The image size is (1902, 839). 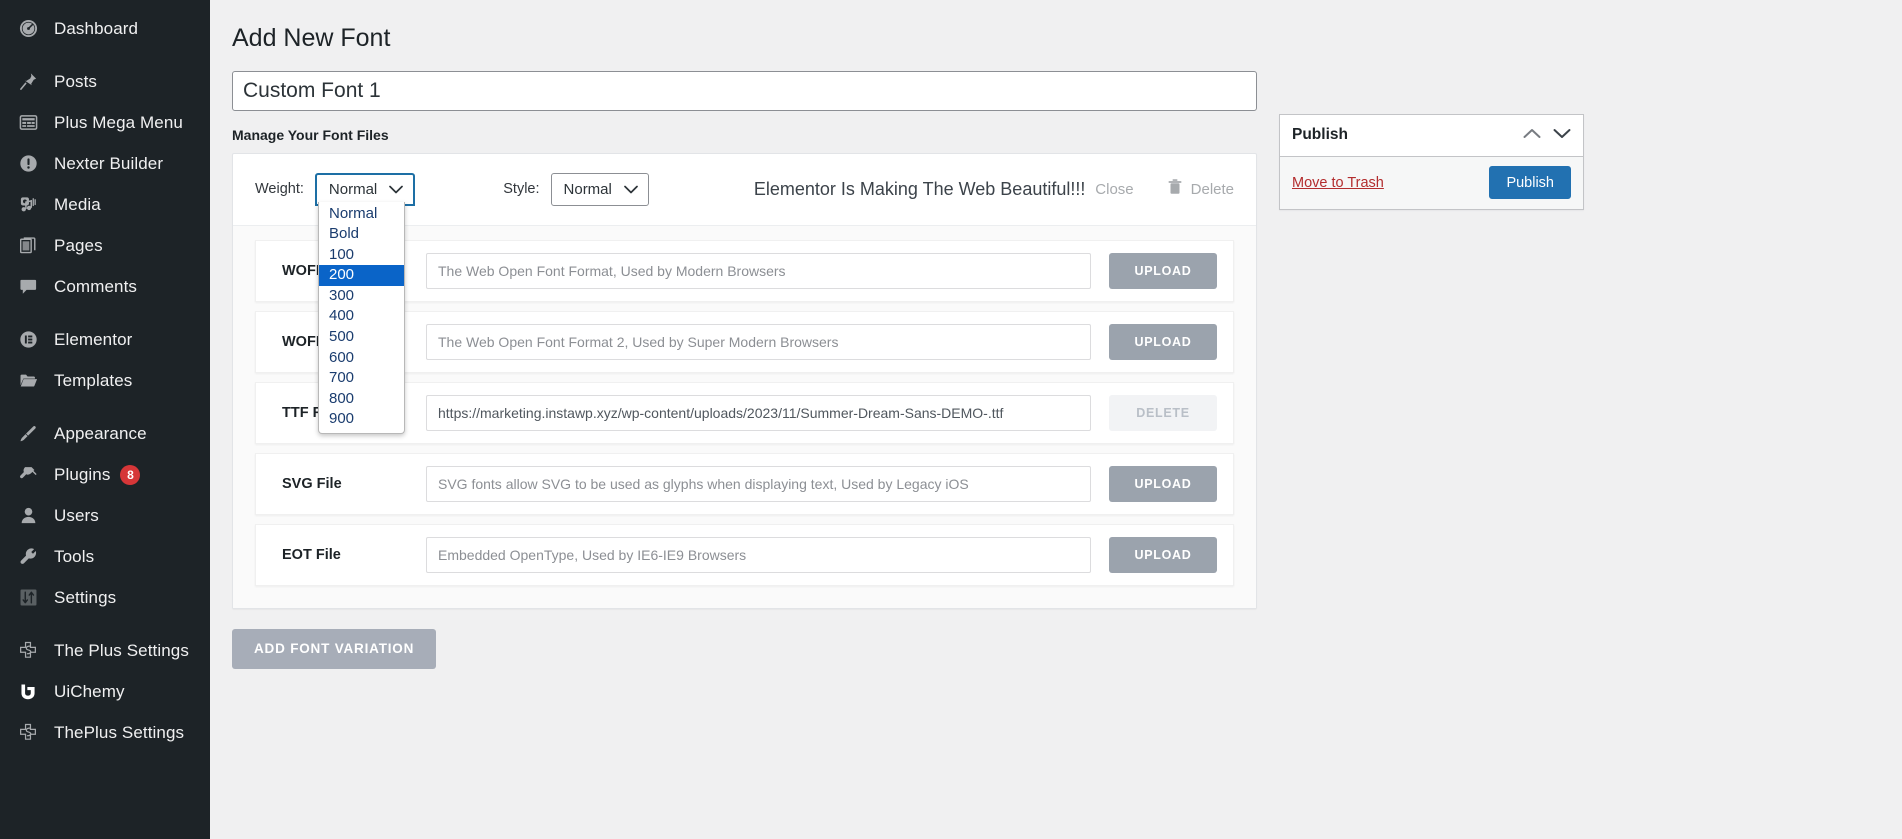 I want to click on font-file-label: EOT File, so click(x=311, y=554).